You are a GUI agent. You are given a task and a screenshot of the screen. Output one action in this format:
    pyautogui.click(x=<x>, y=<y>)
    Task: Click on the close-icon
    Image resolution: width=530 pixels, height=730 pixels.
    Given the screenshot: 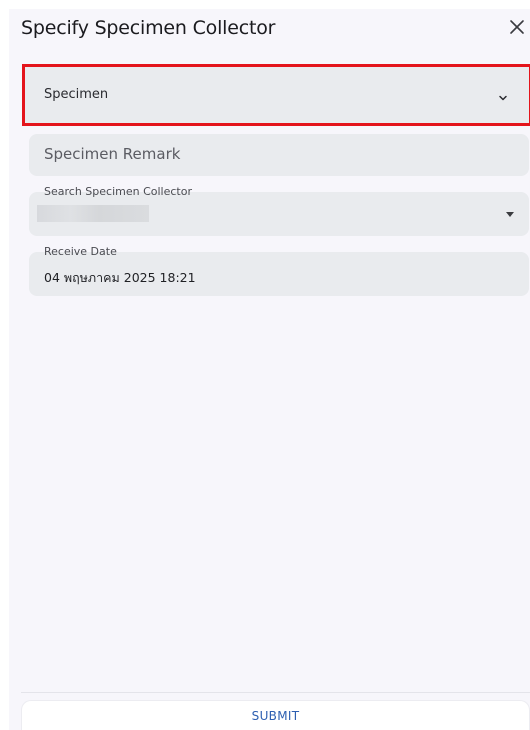 What is the action you would take?
    pyautogui.click(x=517, y=27)
    